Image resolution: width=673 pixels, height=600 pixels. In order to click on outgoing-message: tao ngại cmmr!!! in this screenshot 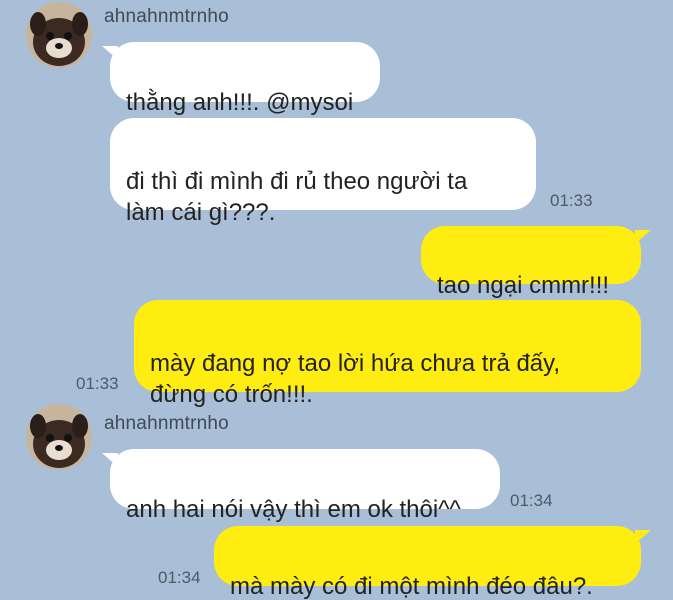, I will do `click(531, 262)`.